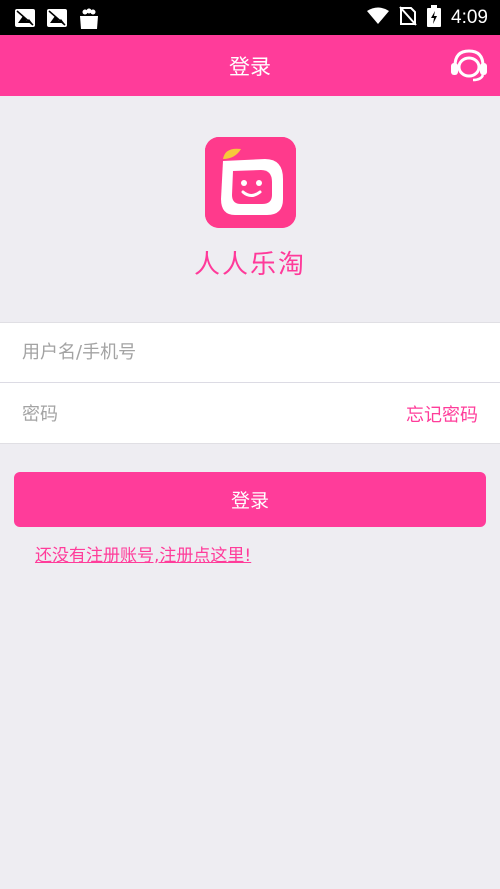  Describe the element at coordinates (250, 499) in the screenshot. I see `login-button: 登录` at that location.